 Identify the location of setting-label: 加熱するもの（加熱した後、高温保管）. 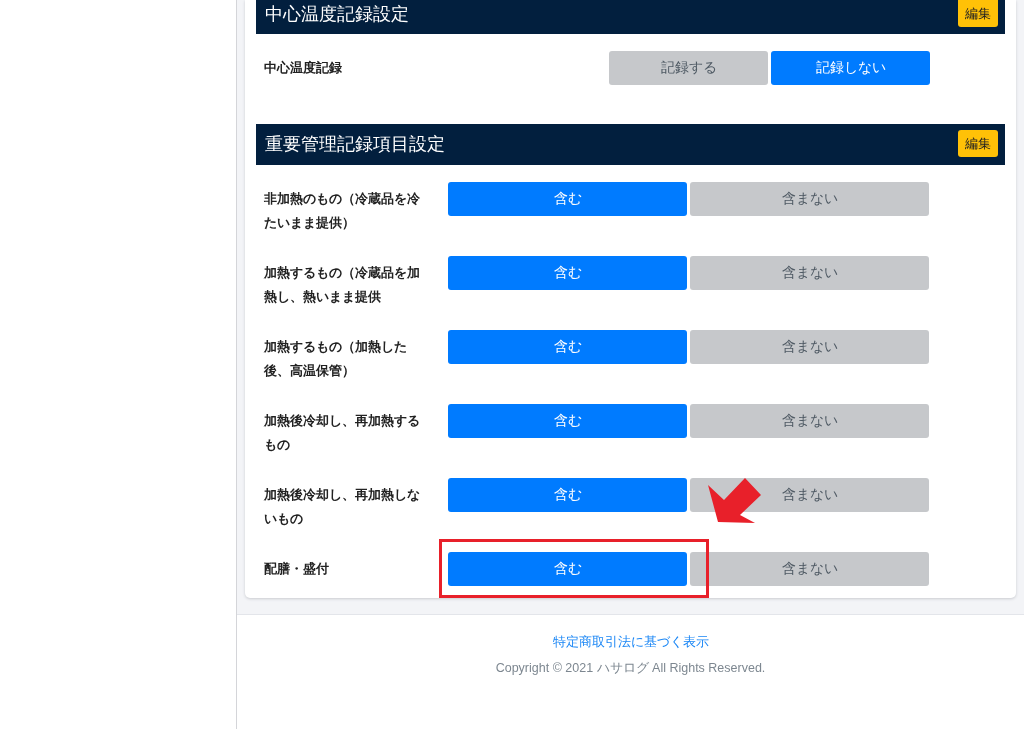
(335, 359).